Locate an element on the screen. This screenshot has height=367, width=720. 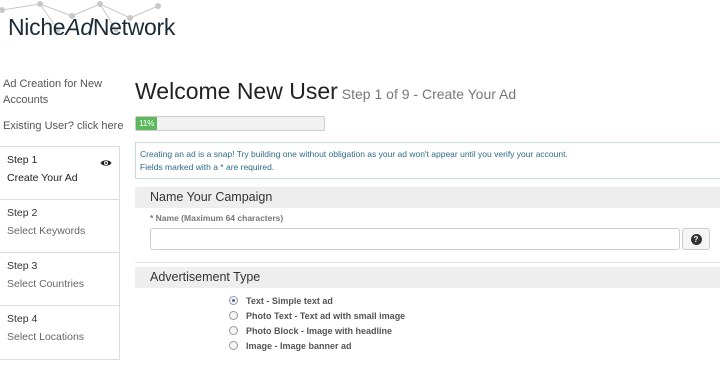
progress-fill: 11% is located at coordinates (146, 123).